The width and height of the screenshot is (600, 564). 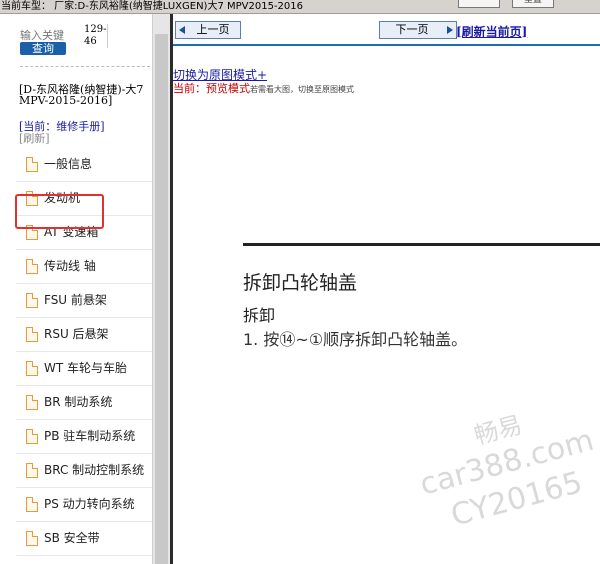 I want to click on menu-item-label: 传动线 轴, so click(x=70, y=266).